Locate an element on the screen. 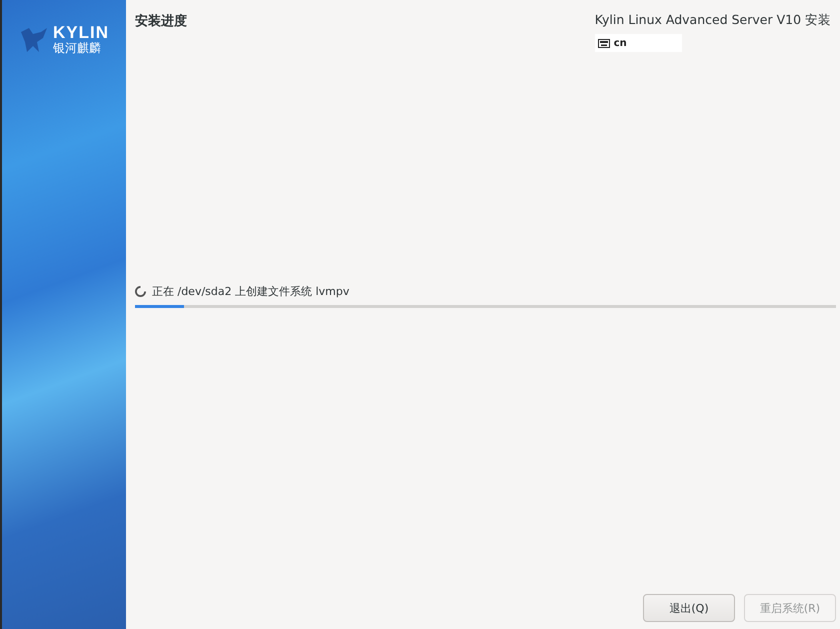 This screenshot has height=629, width=840. keyboard-layout-label: cn is located at coordinates (620, 43).